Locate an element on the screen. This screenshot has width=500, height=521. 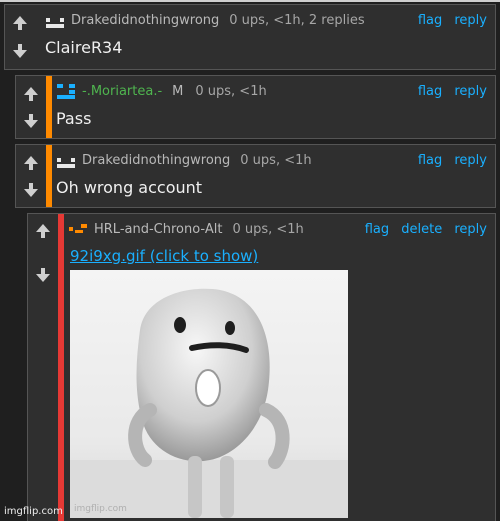
comment-actions: flag delete reply is located at coordinates (422, 229).